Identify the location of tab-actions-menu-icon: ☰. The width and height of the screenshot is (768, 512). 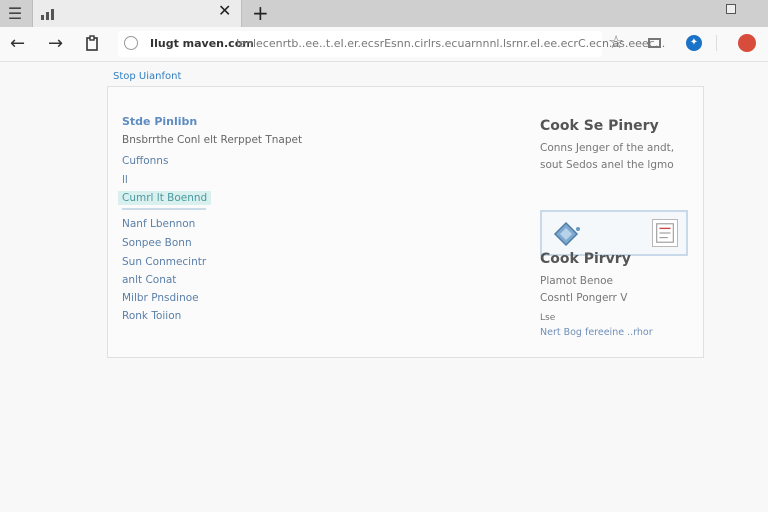
(15, 13).